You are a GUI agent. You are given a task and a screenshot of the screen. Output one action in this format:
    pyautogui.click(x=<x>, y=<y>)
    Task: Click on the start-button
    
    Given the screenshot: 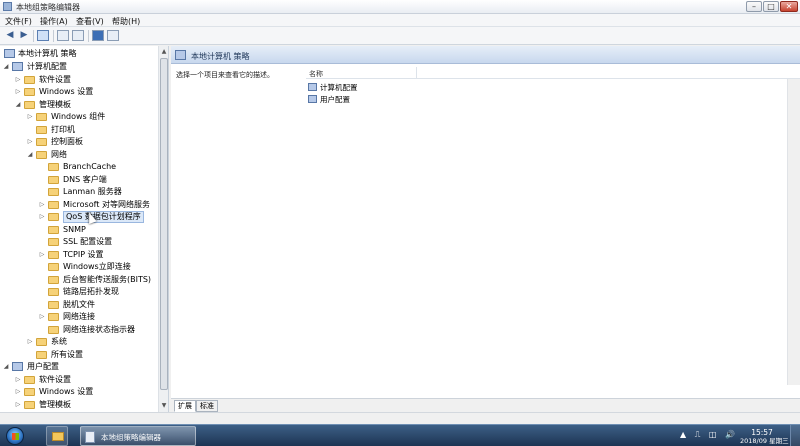 What is the action you would take?
    pyautogui.click(x=15, y=436)
    